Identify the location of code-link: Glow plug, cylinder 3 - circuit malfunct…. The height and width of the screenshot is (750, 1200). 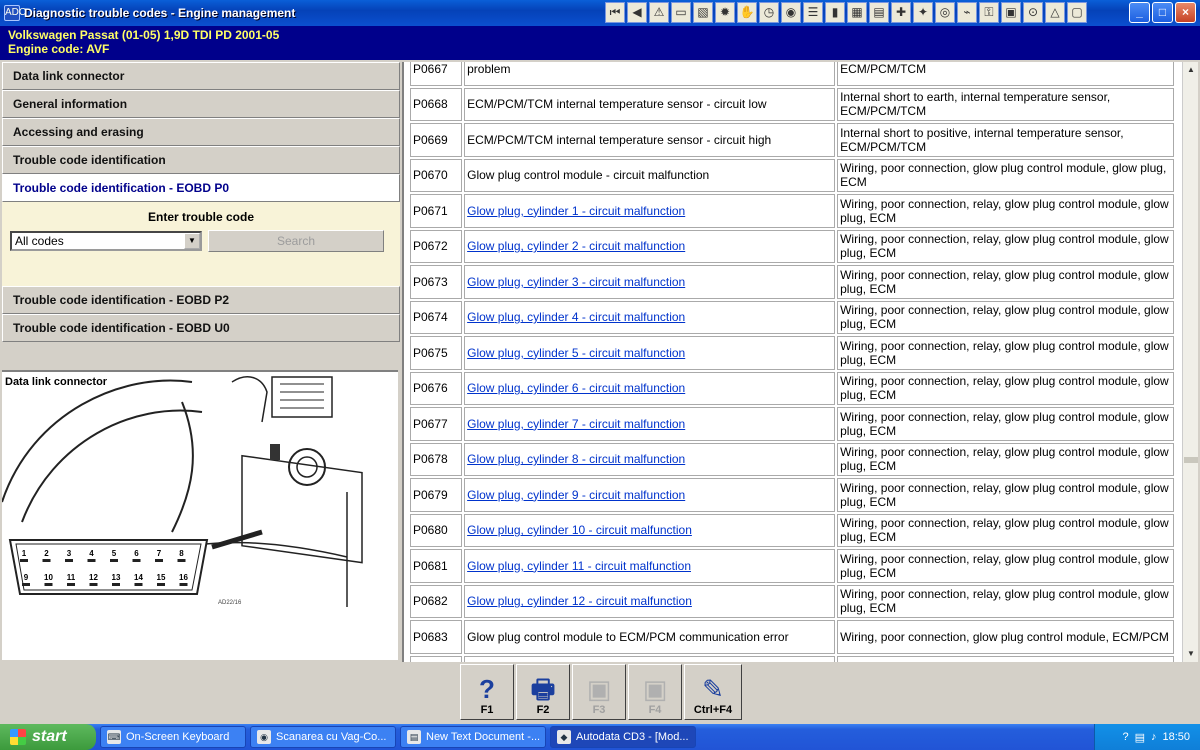
(576, 282).